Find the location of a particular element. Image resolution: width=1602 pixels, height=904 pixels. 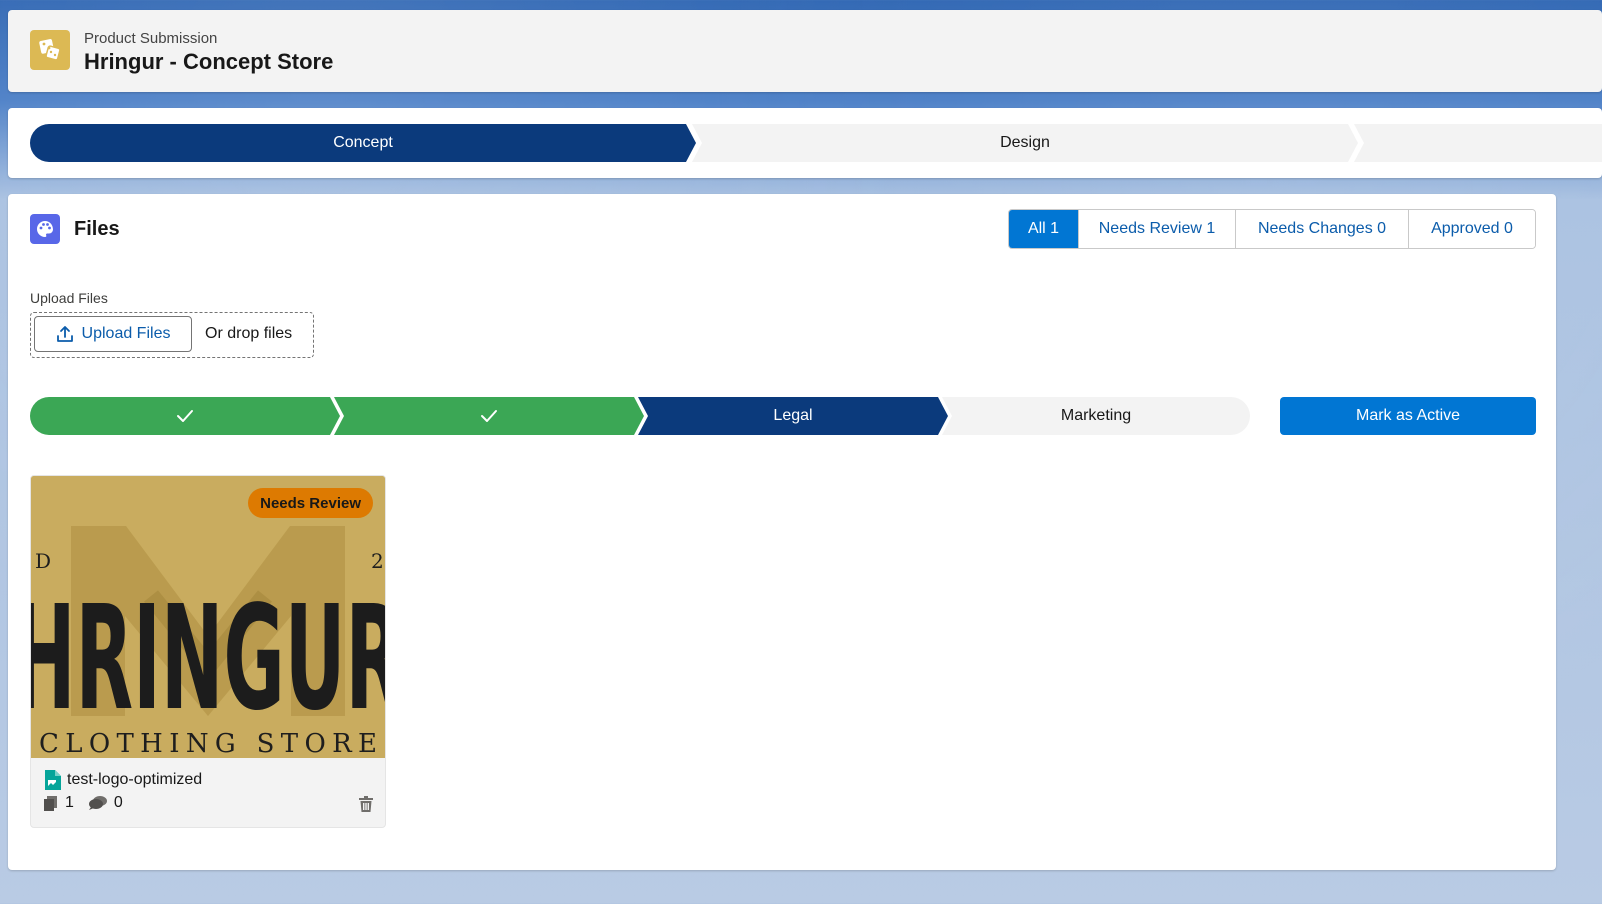

filter-all-button: All 1 is located at coordinates (1044, 229).